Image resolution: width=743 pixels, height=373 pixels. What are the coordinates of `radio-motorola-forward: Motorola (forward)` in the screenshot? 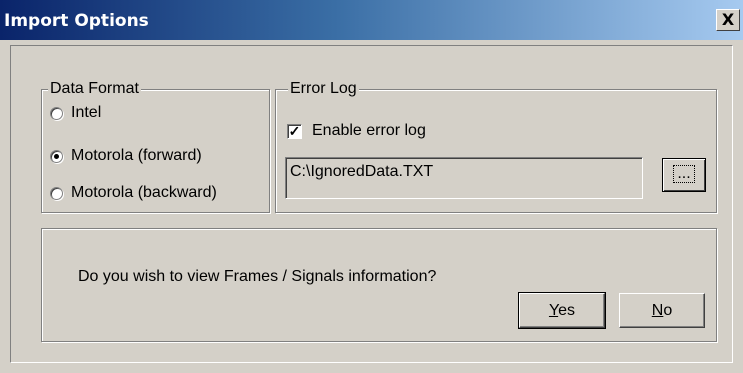 It's located at (126, 156).